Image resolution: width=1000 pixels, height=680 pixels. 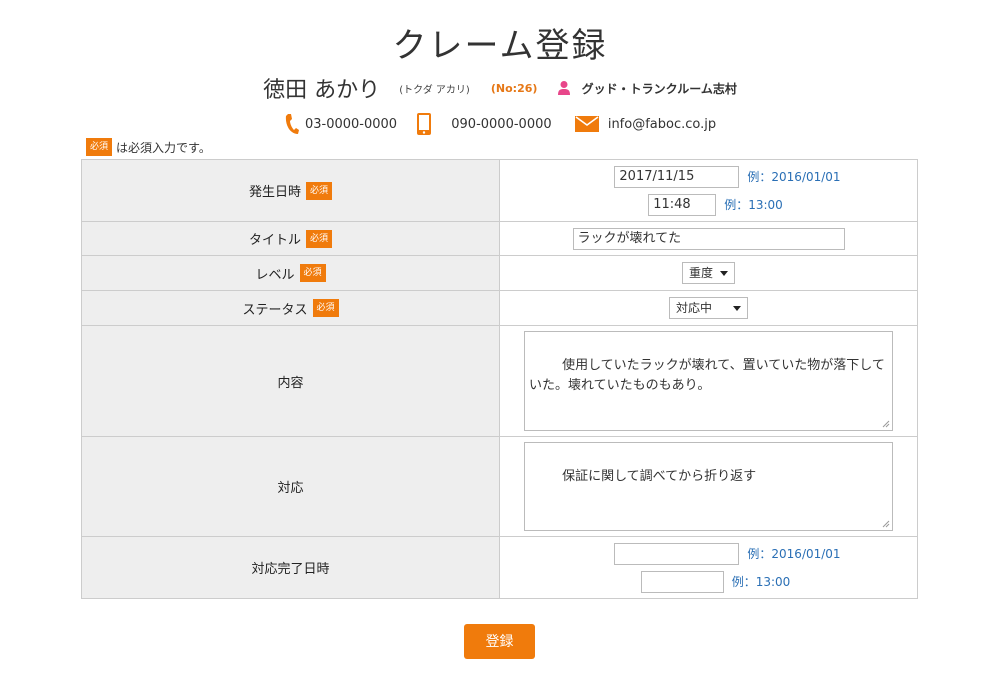 I want to click on form-value-cell: 例：2016/01/01 例：13:00, so click(x=708, y=567).